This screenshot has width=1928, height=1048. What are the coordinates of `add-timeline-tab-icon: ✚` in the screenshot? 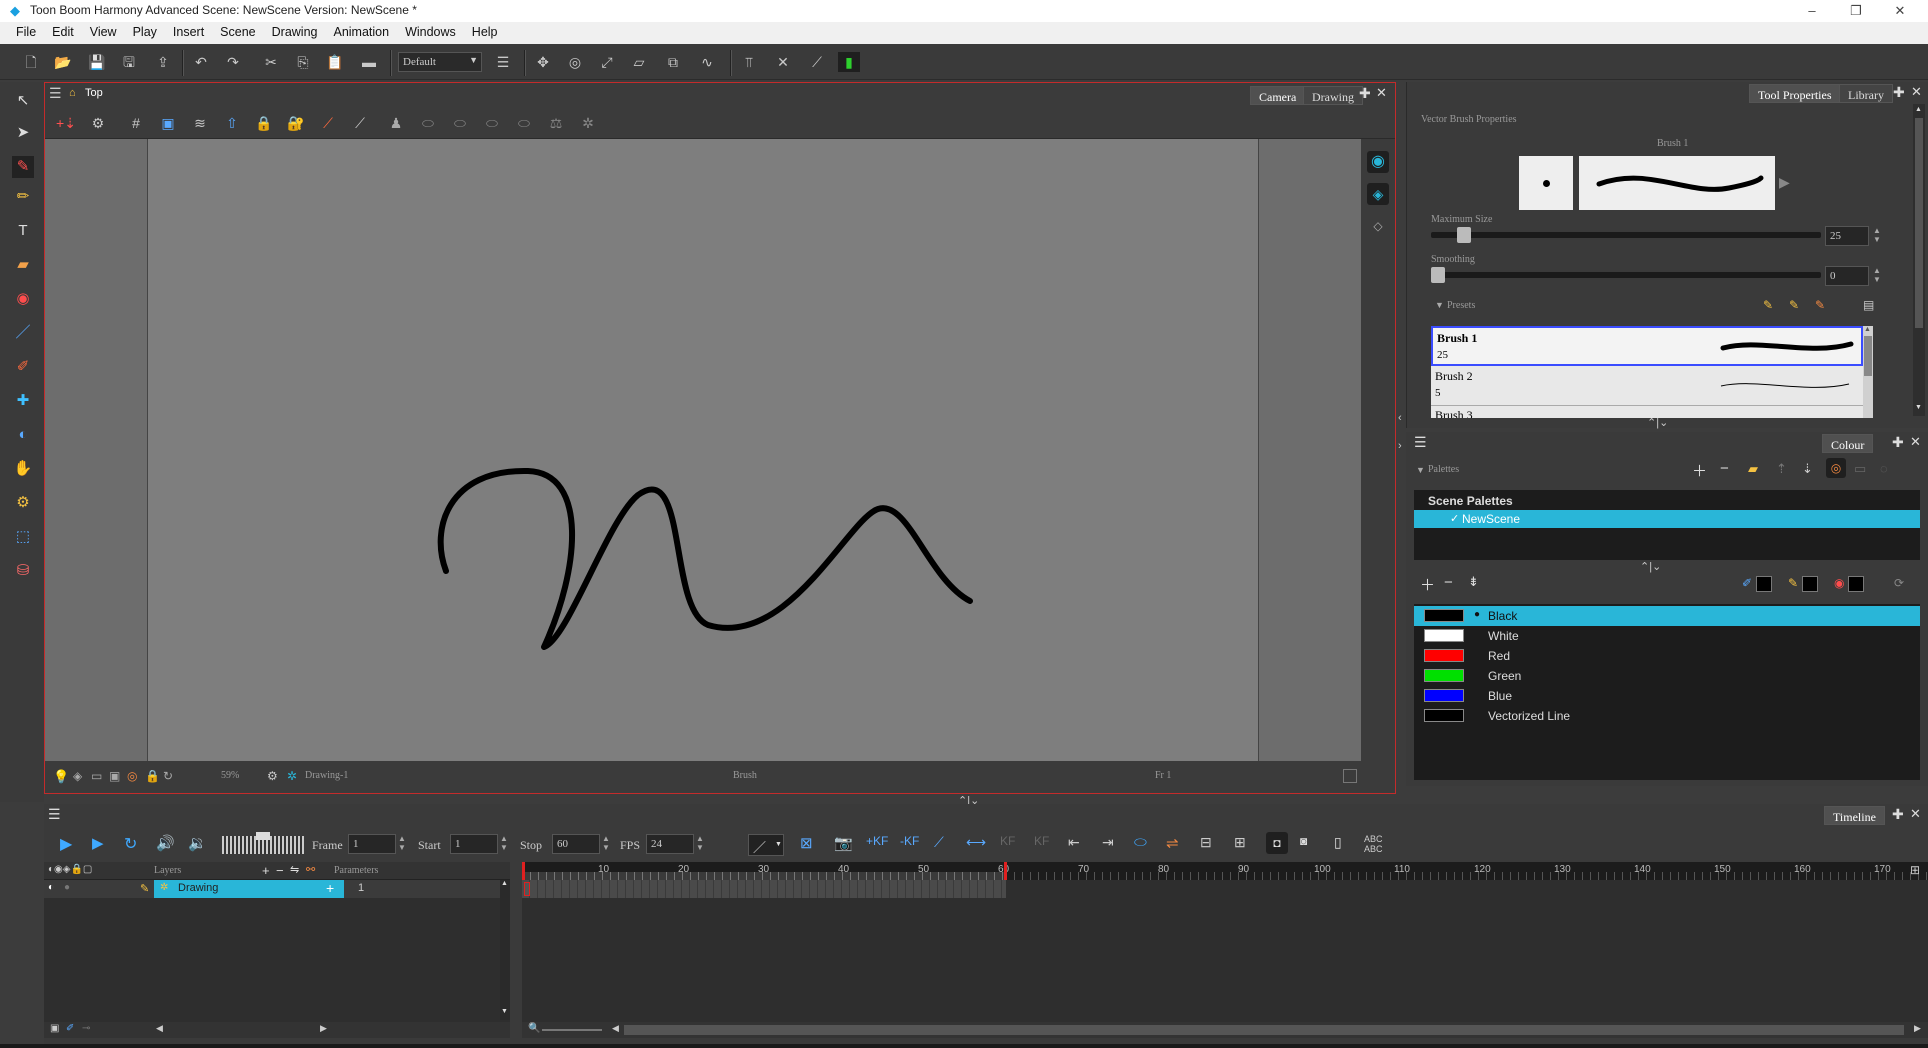 It's located at (1898, 814).